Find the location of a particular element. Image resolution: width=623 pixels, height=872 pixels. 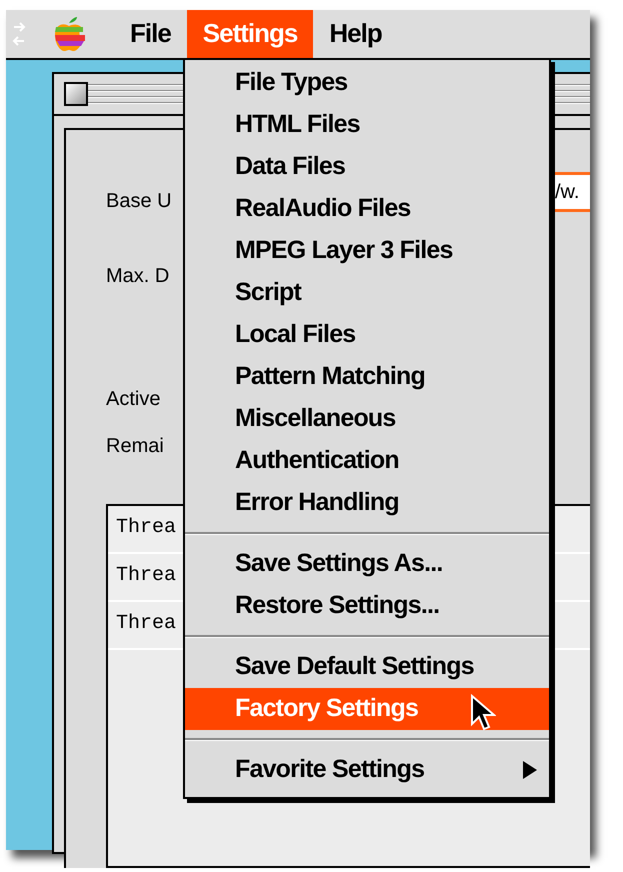

menu-item: MPEG Layer 3 Files is located at coordinates (367, 251).